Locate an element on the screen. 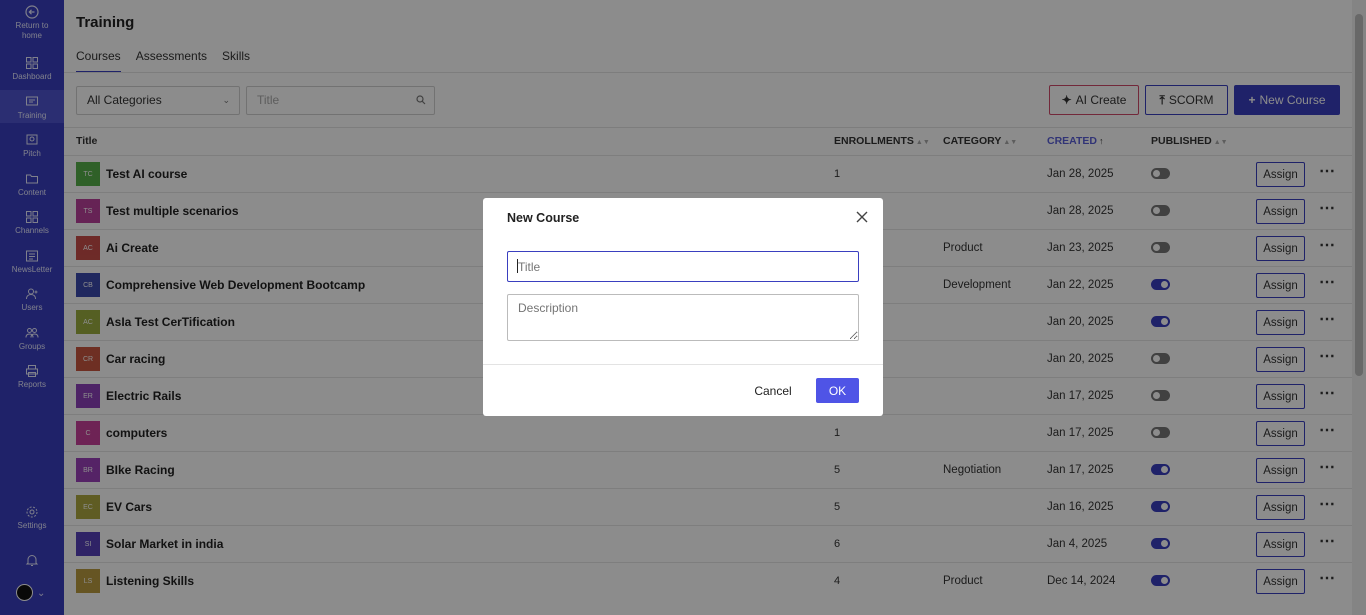 Image resolution: width=1366 pixels, height=615 pixels. course-title-input is located at coordinates (683, 266).